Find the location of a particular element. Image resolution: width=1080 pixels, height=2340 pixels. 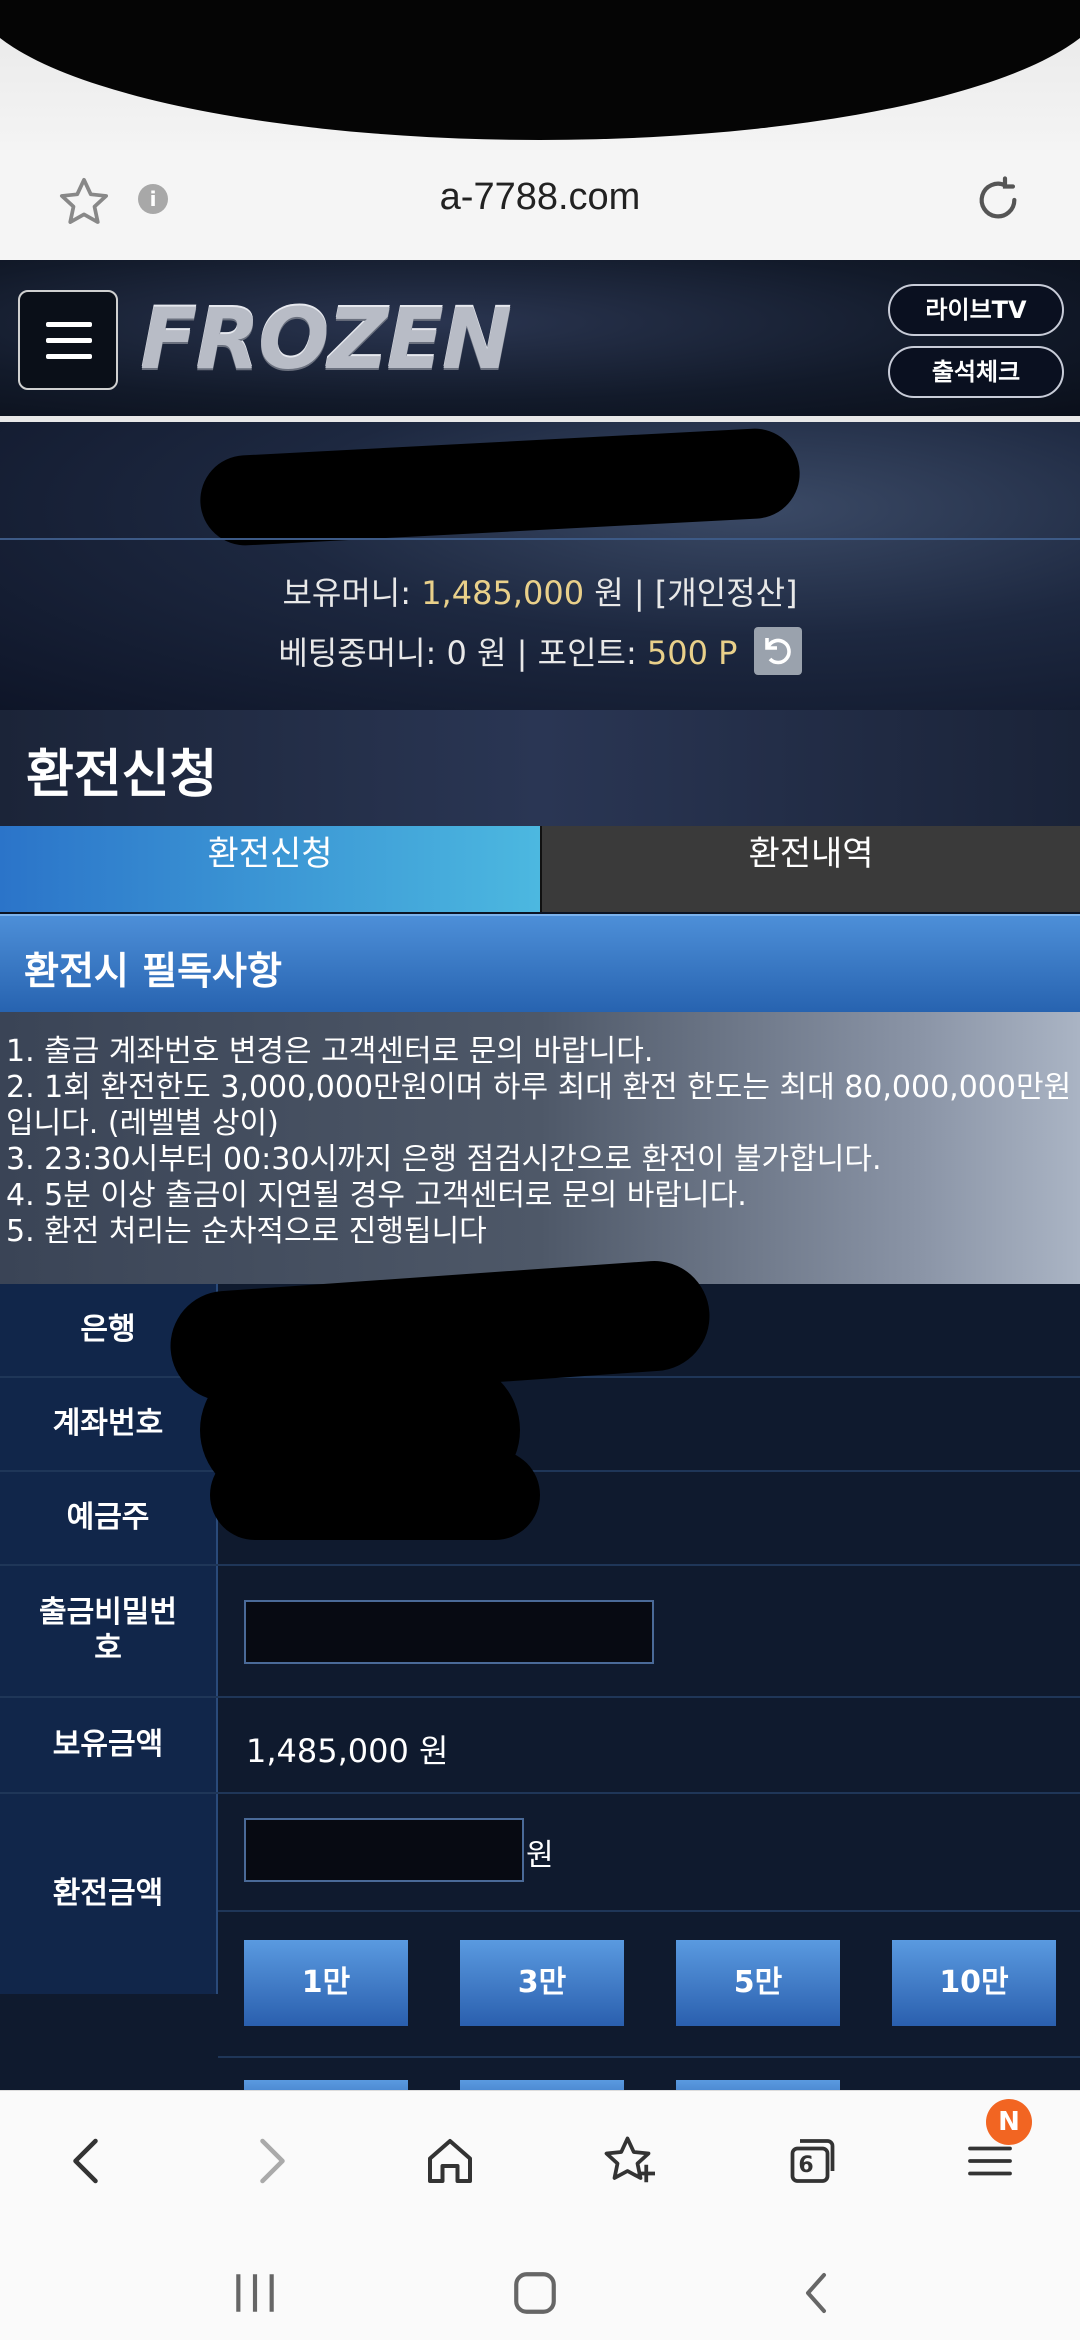

betting-money-row: 베팅중머니: 0 원 | 포인트: 500 P is located at coordinates (540, 653).